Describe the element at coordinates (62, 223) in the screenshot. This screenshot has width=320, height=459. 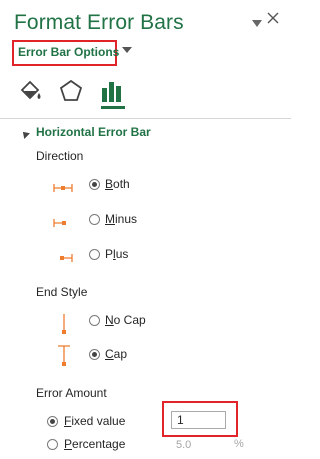
I see `error-bar-minus-icon` at that location.